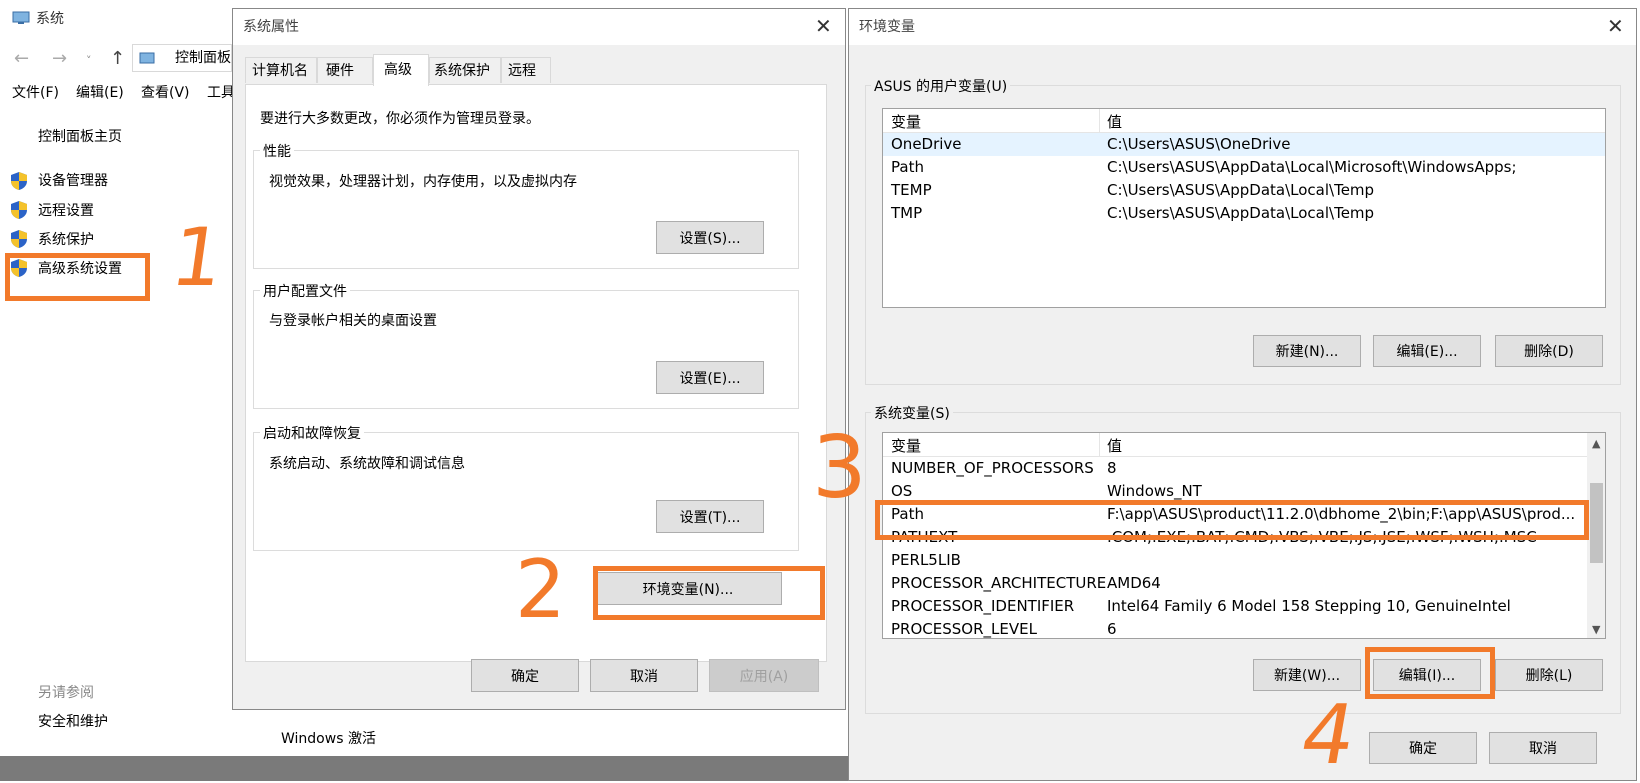 This screenshot has height=783, width=1640. I want to click on user-profiles-desc: 与登录帐户相关的桌面设置, so click(353, 321).